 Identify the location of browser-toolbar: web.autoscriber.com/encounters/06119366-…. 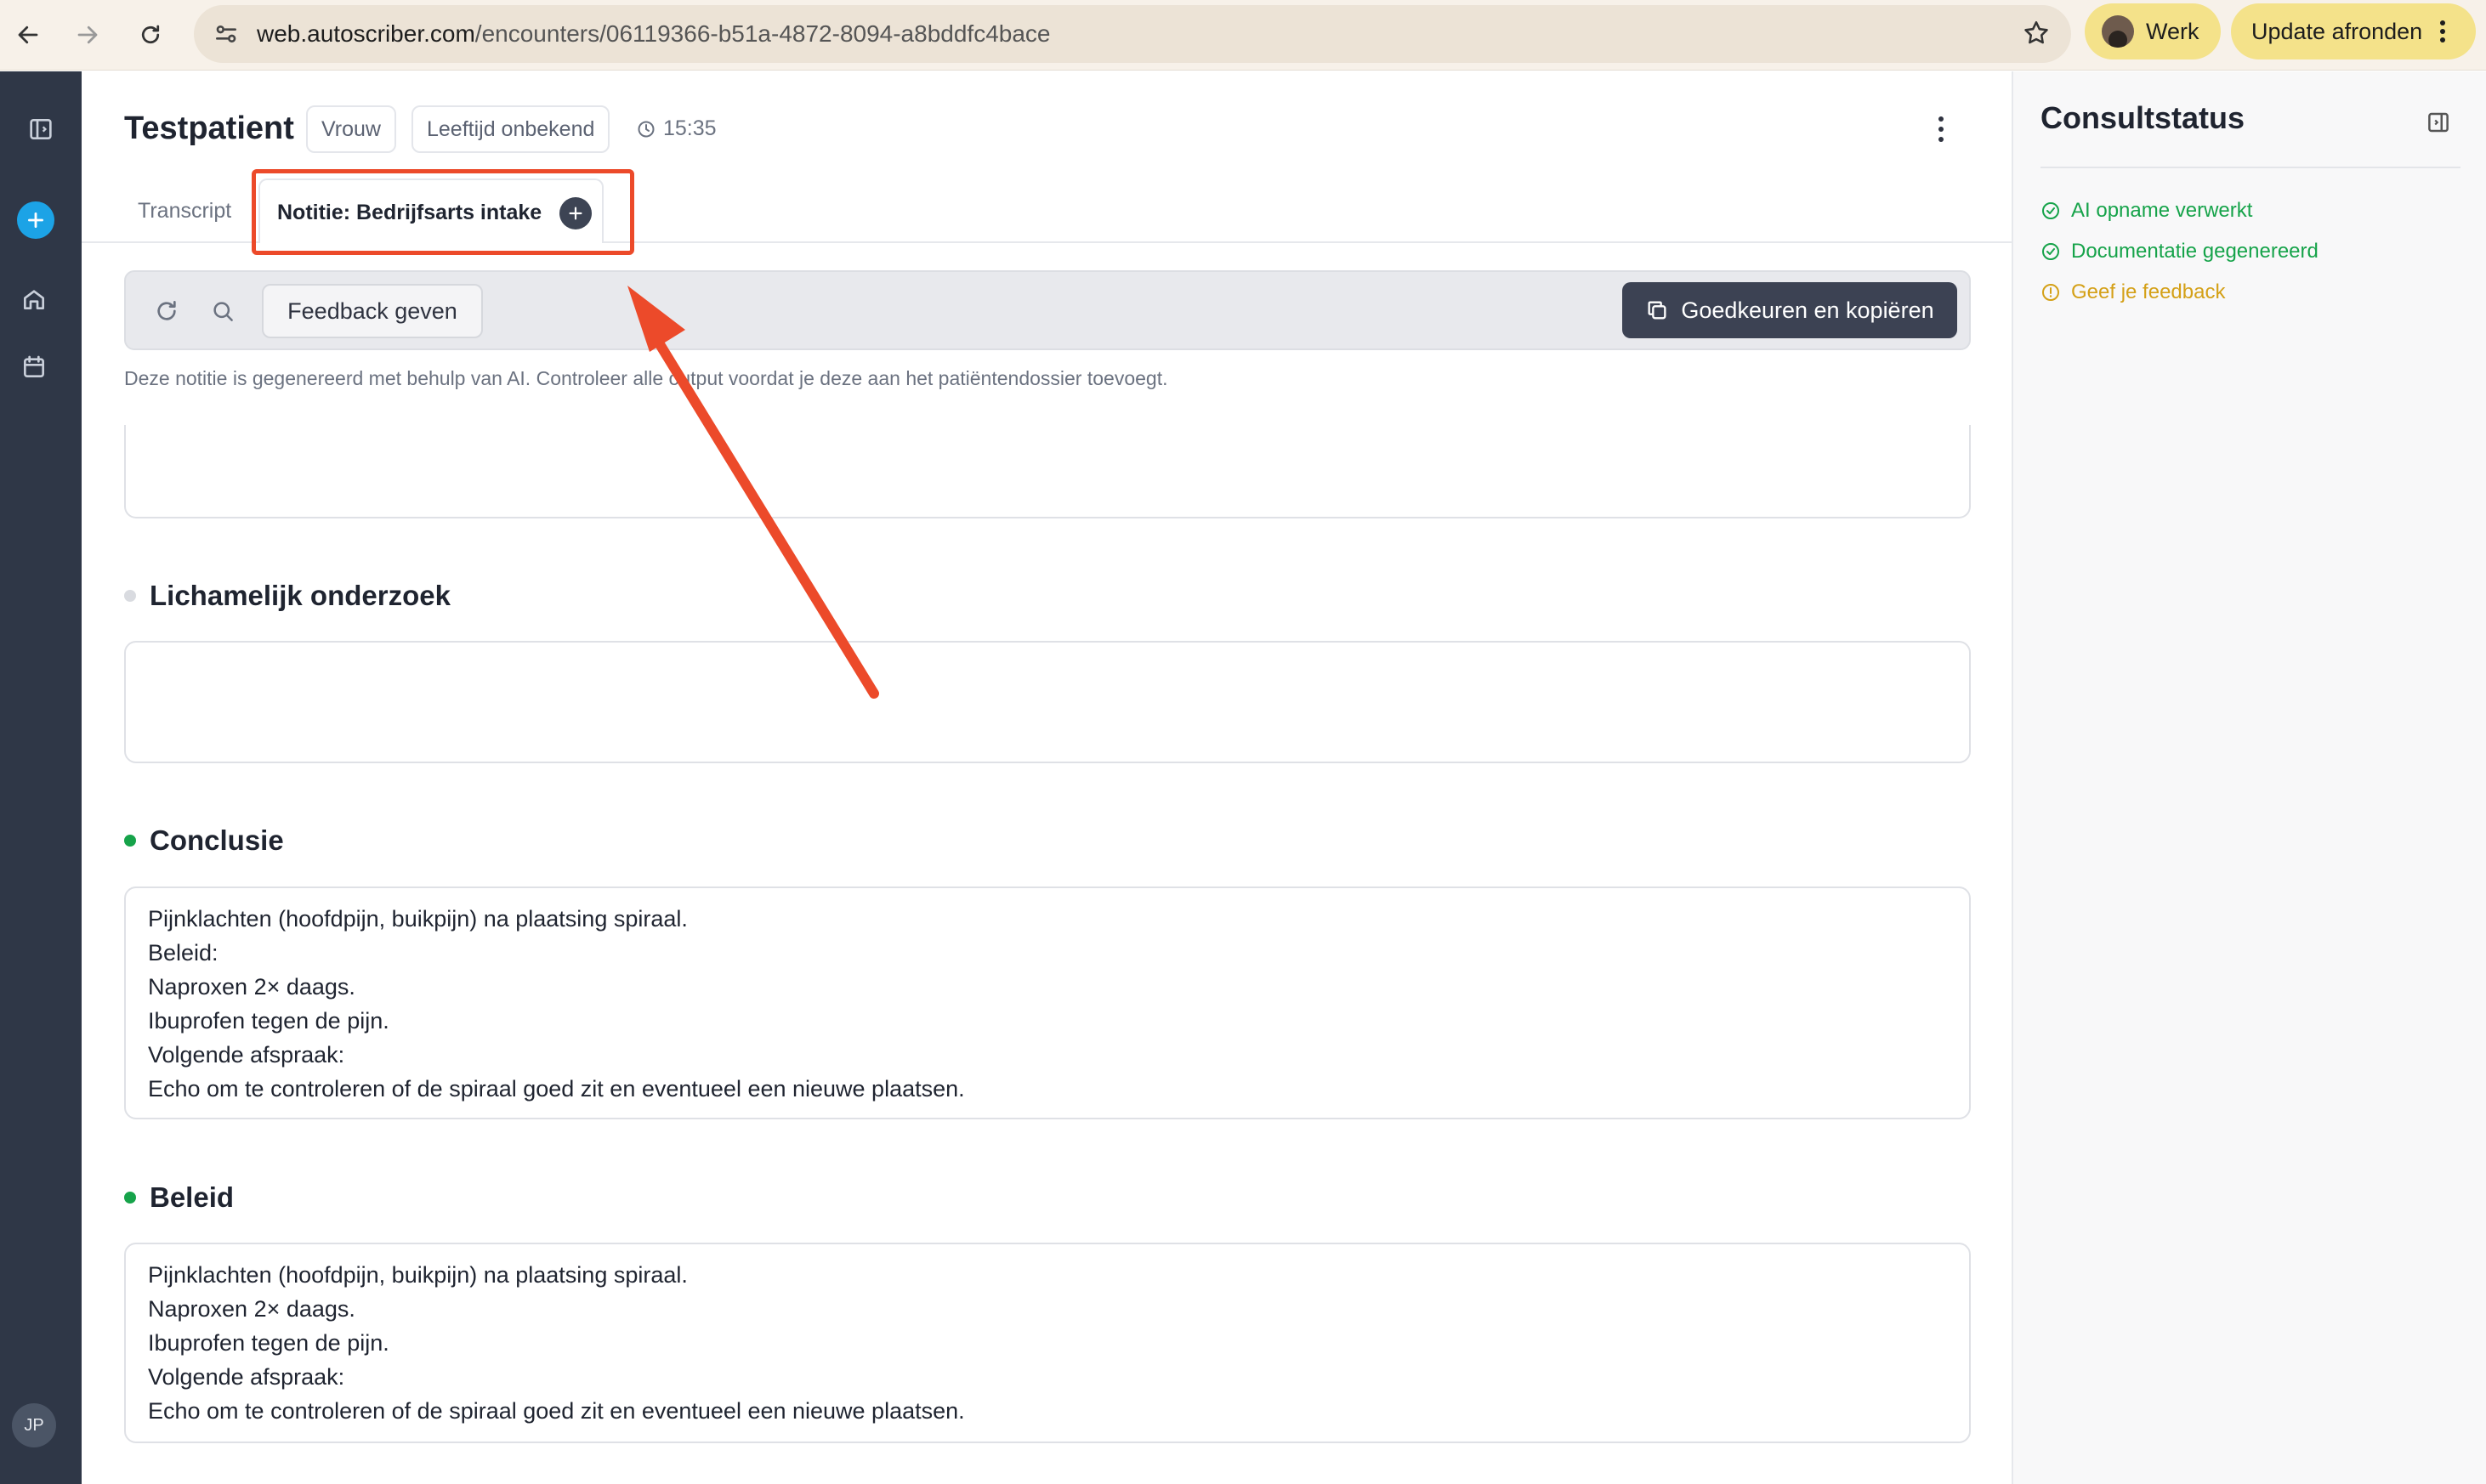
(1243, 35).